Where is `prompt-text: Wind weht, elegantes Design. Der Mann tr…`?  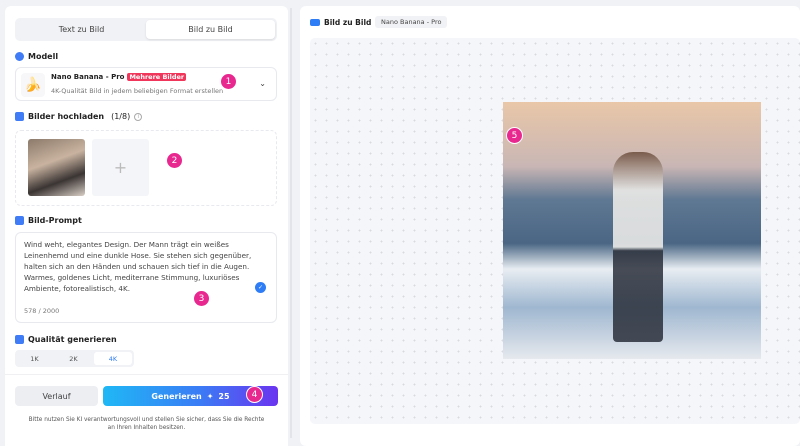 prompt-text: Wind weht, elegantes Design. Der Mann tr… is located at coordinates (144, 266).